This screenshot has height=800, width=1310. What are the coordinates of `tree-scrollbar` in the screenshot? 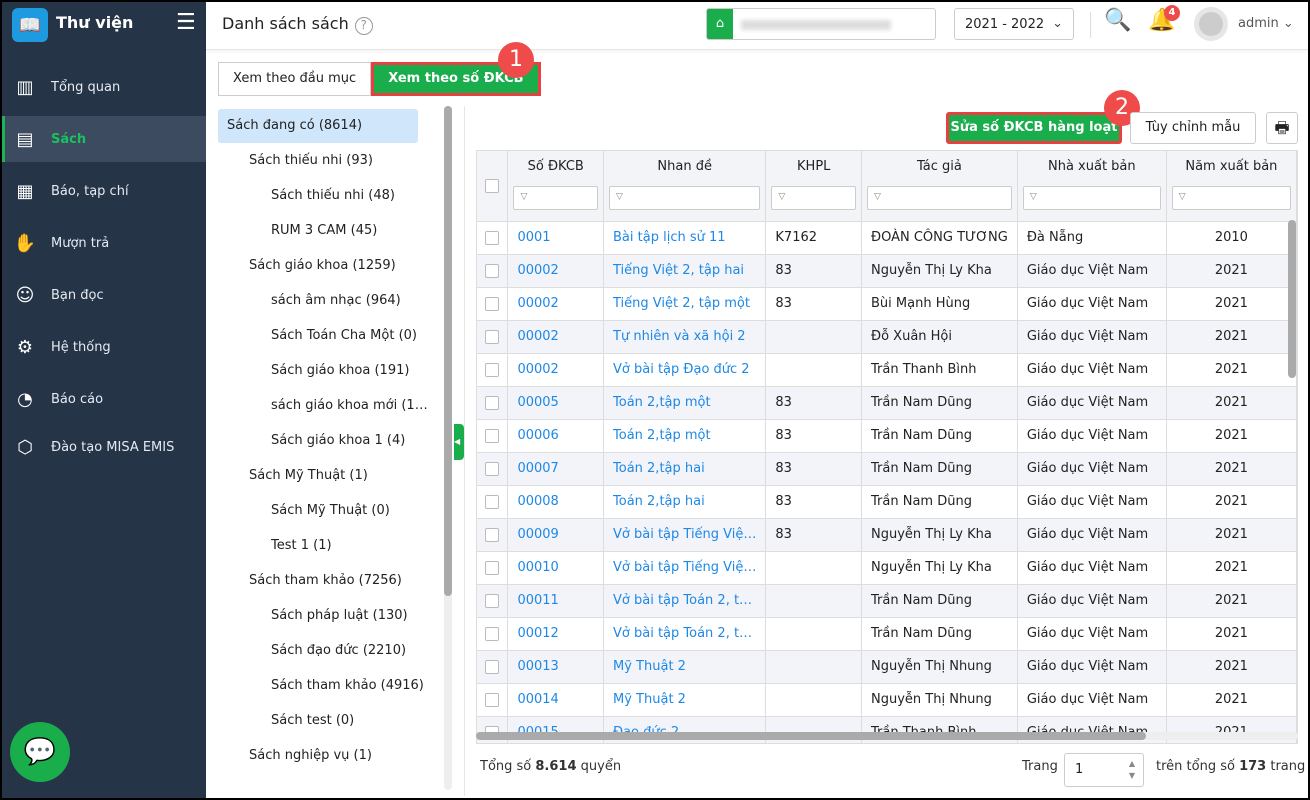 It's located at (448, 448).